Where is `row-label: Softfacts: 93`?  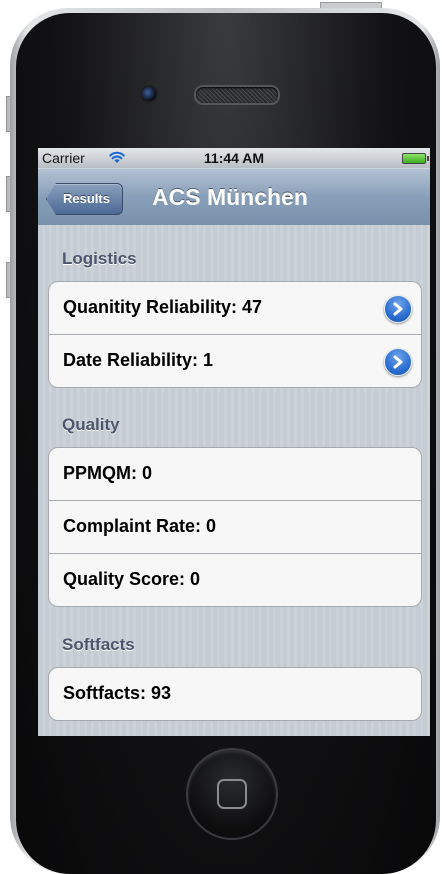 row-label: Softfacts: 93 is located at coordinates (117, 693).